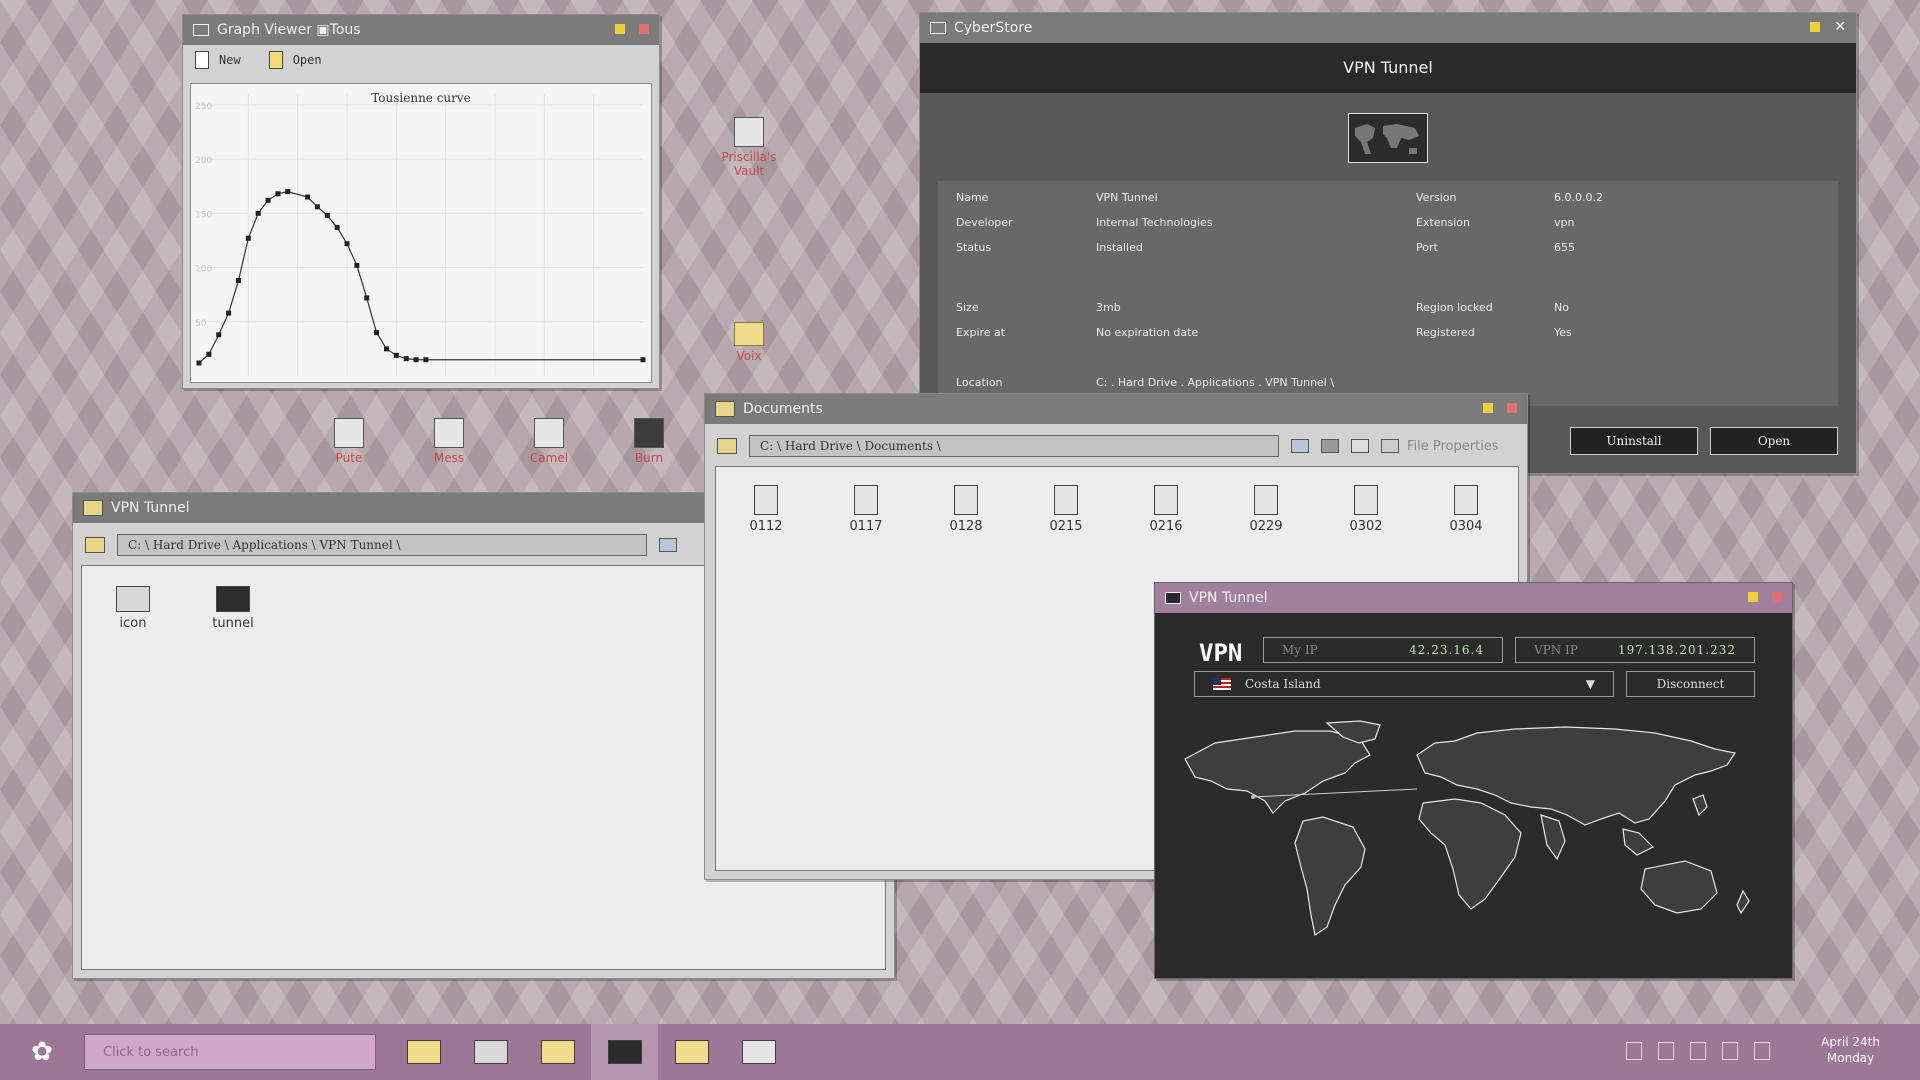 The width and height of the screenshot is (1920, 1080). I want to click on window-title: VPN Tunnel, so click(150, 508).